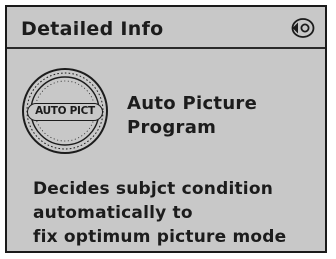  What do you see at coordinates (160, 237) in the screenshot?
I see `description-line: fix optimum picture mode` at bounding box center [160, 237].